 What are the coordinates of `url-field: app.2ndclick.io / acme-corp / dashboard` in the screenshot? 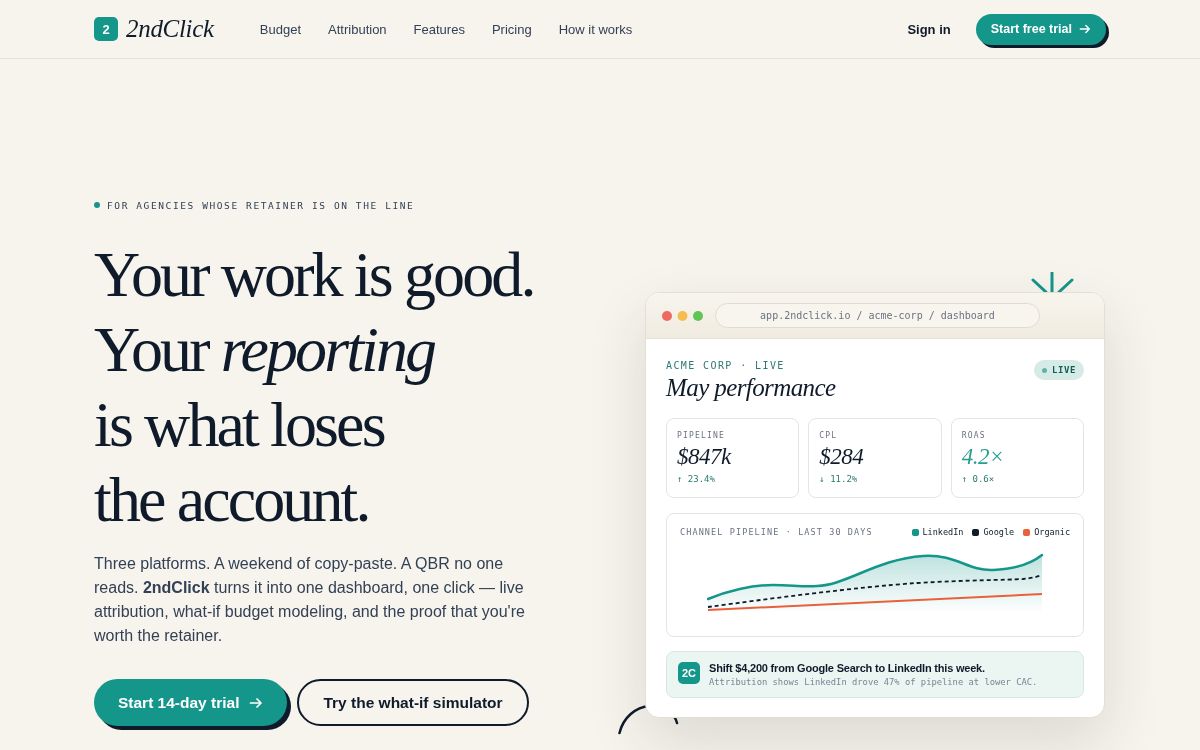 It's located at (877, 315).